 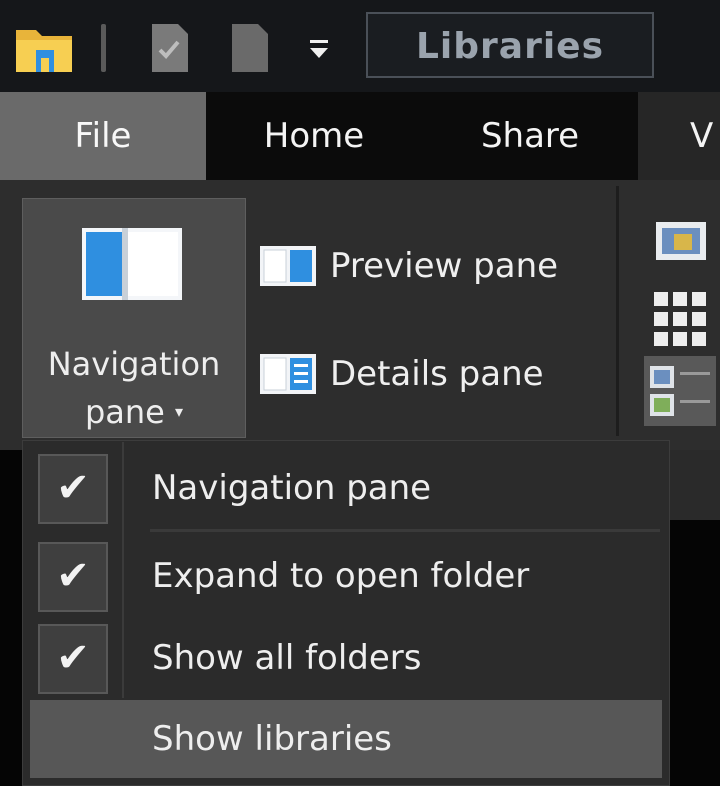 I want to click on window-title-text: Libraries, so click(x=510, y=46).